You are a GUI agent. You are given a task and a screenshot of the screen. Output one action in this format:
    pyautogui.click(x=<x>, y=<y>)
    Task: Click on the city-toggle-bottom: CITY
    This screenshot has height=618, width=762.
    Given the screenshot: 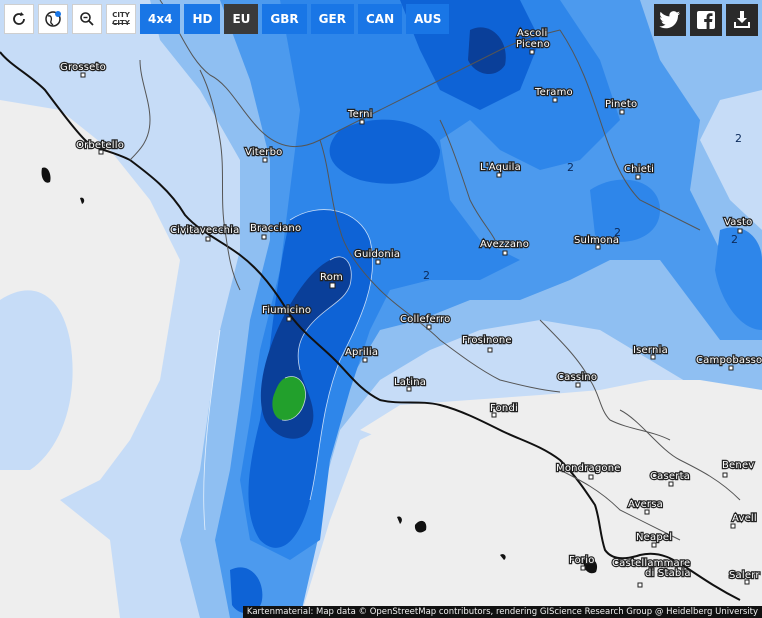 What is the action you would take?
    pyautogui.click(x=121, y=23)
    